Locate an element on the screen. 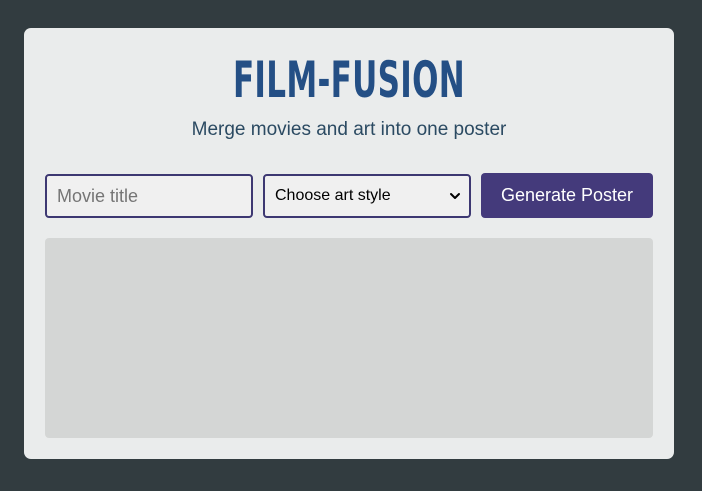 This screenshot has width=702, height=491. movie-title-input is located at coordinates (149, 196).